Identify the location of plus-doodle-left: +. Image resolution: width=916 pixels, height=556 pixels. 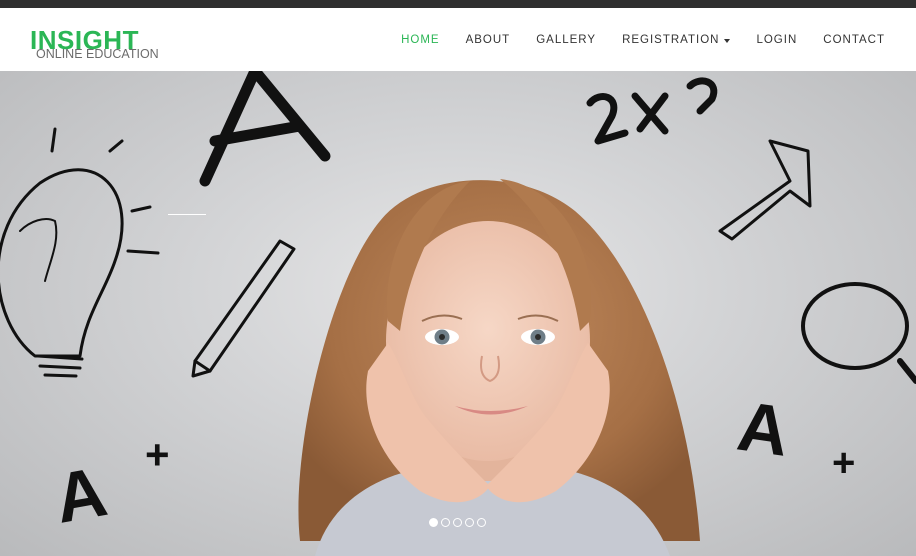
(157, 454).